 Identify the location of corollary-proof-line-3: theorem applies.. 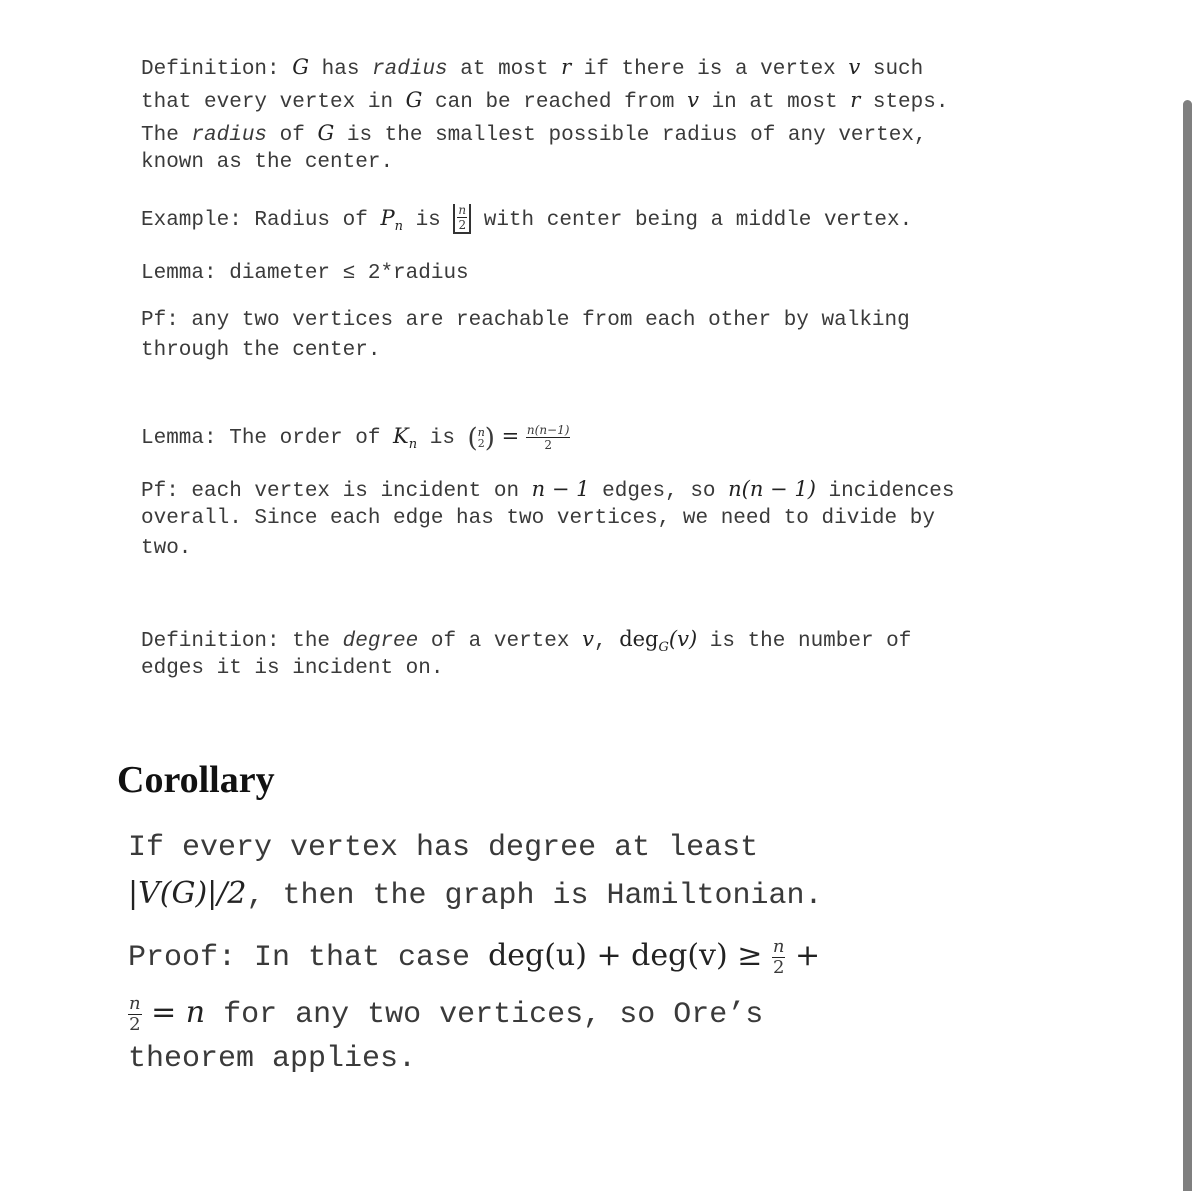
(272, 1059).